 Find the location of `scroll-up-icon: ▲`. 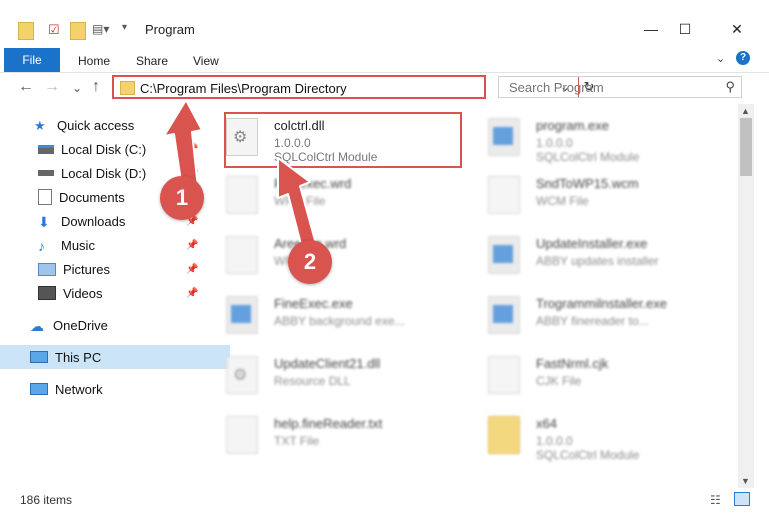

scroll-up-icon: ▲ is located at coordinates (745, 111).